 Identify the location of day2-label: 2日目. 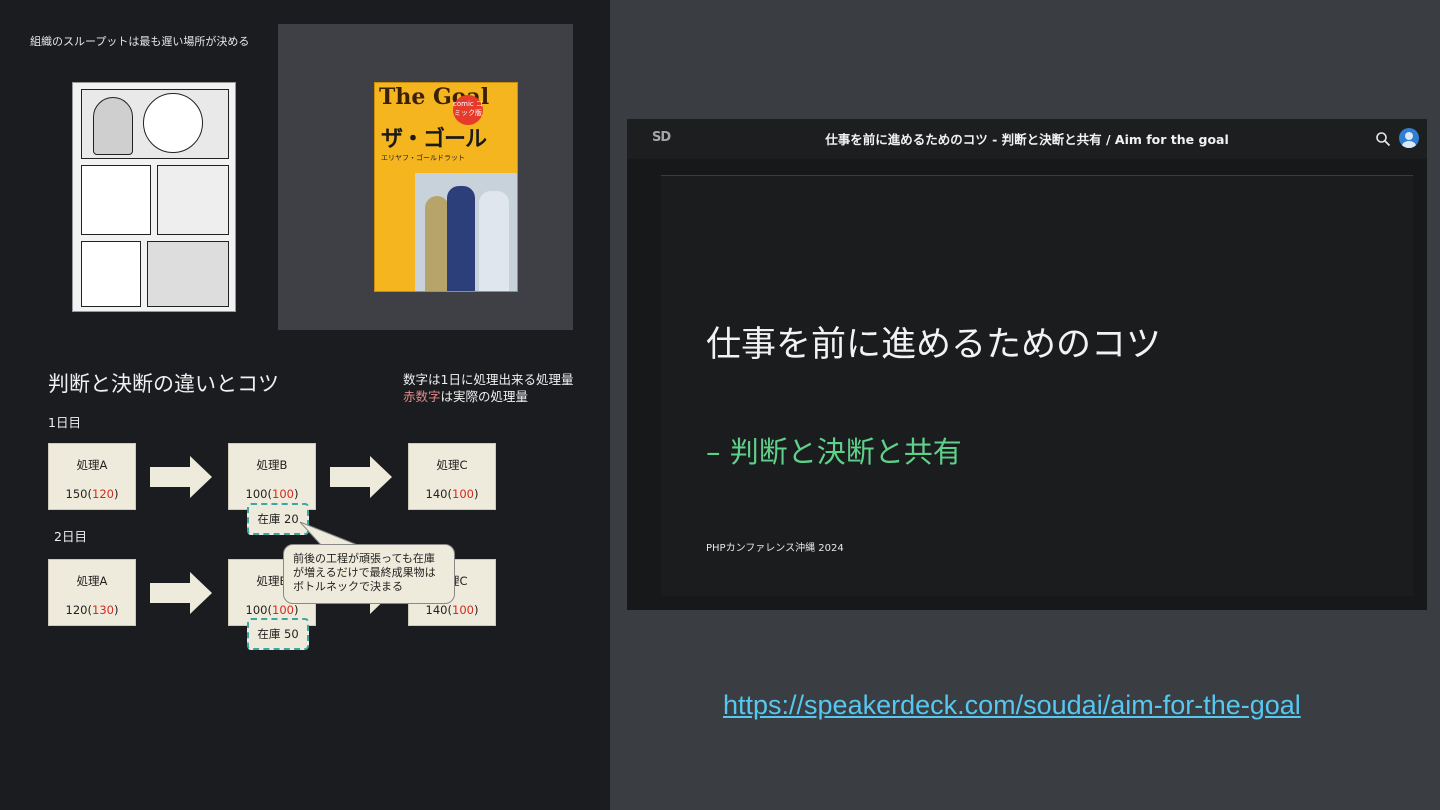
(70, 536).